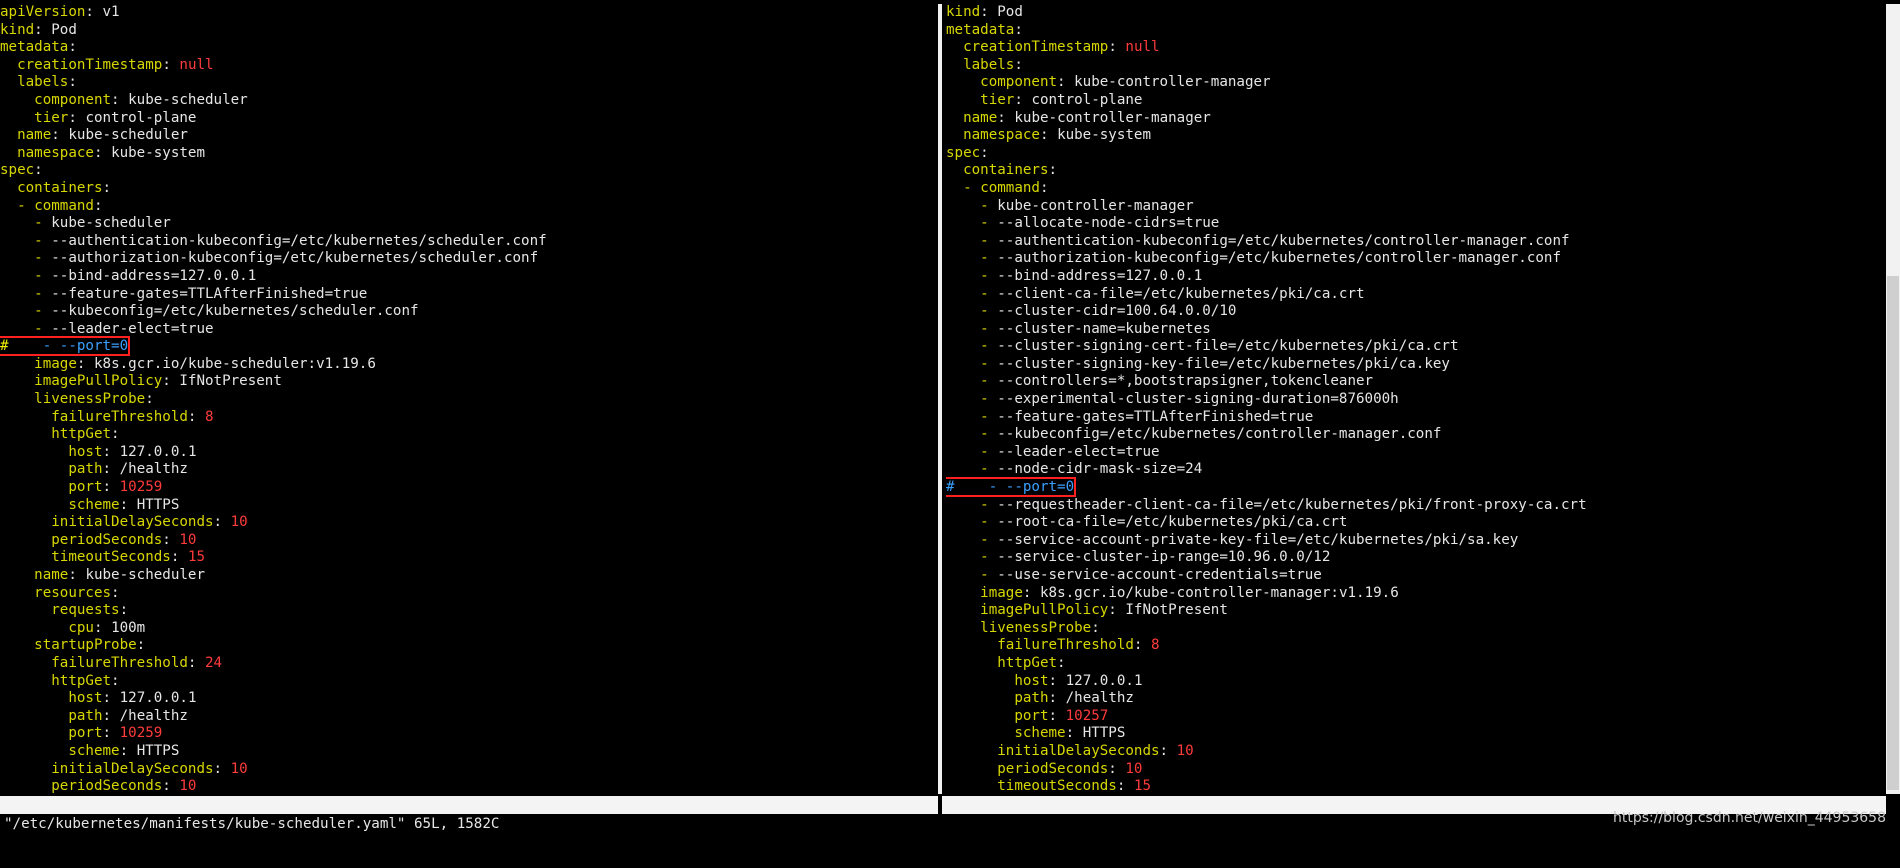 The image size is (1900, 868). What do you see at coordinates (1413, 207) in the screenshot?
I see `code-line: - kube-controller-manager` at bounding box center [1413, 207].